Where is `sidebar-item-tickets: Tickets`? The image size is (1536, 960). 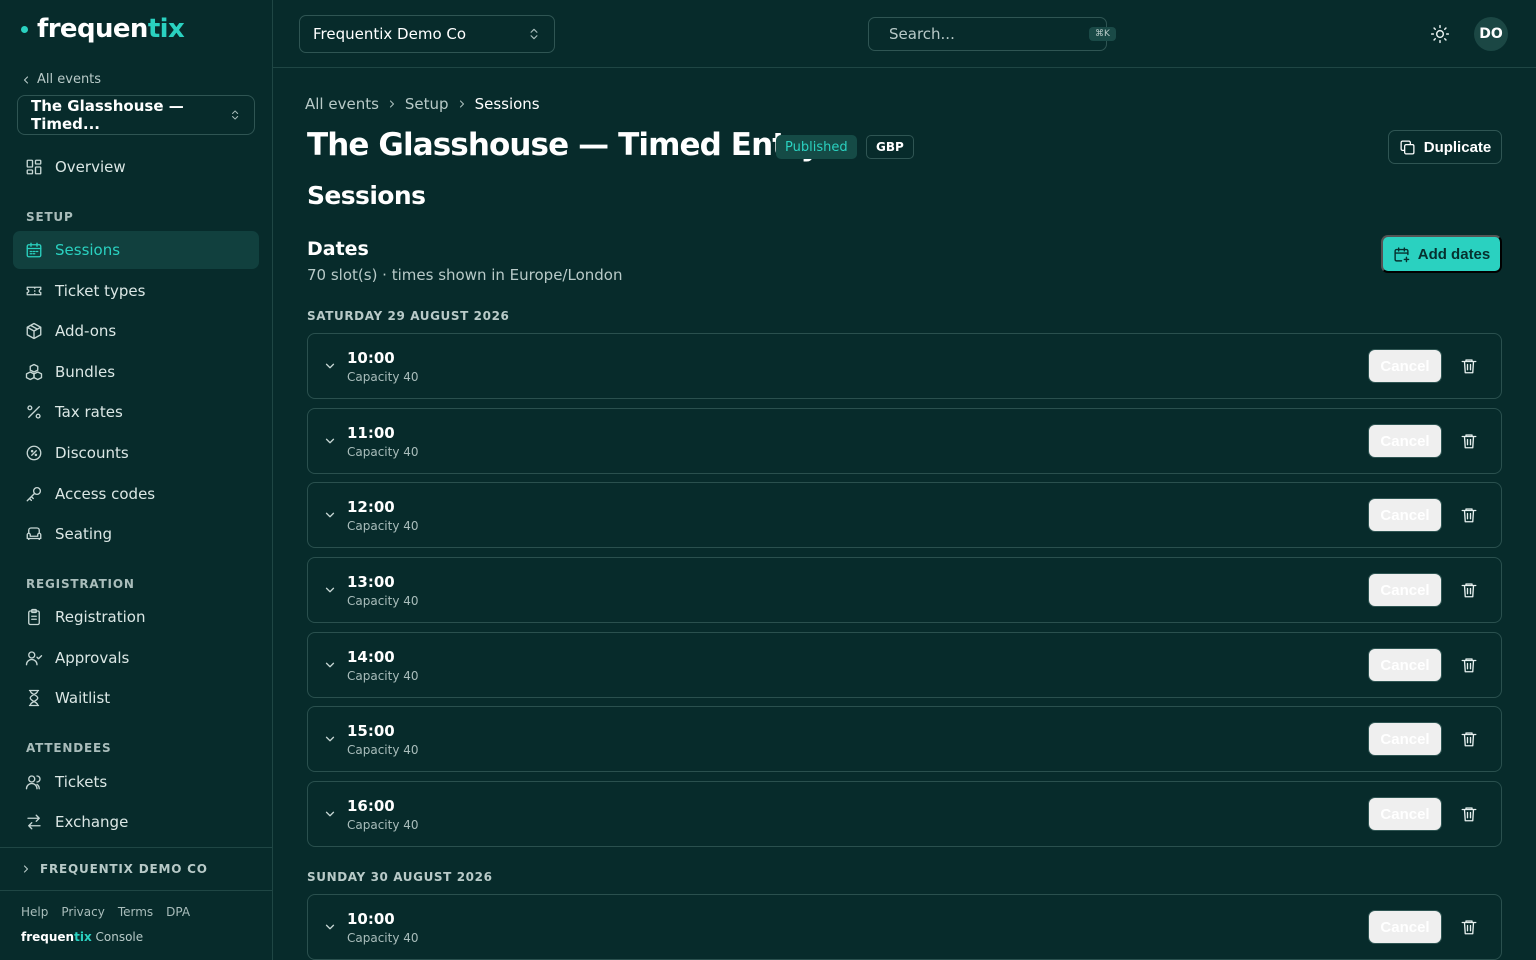 sidebar-item-tickets: Tickets is located at coordinates (136, 782).